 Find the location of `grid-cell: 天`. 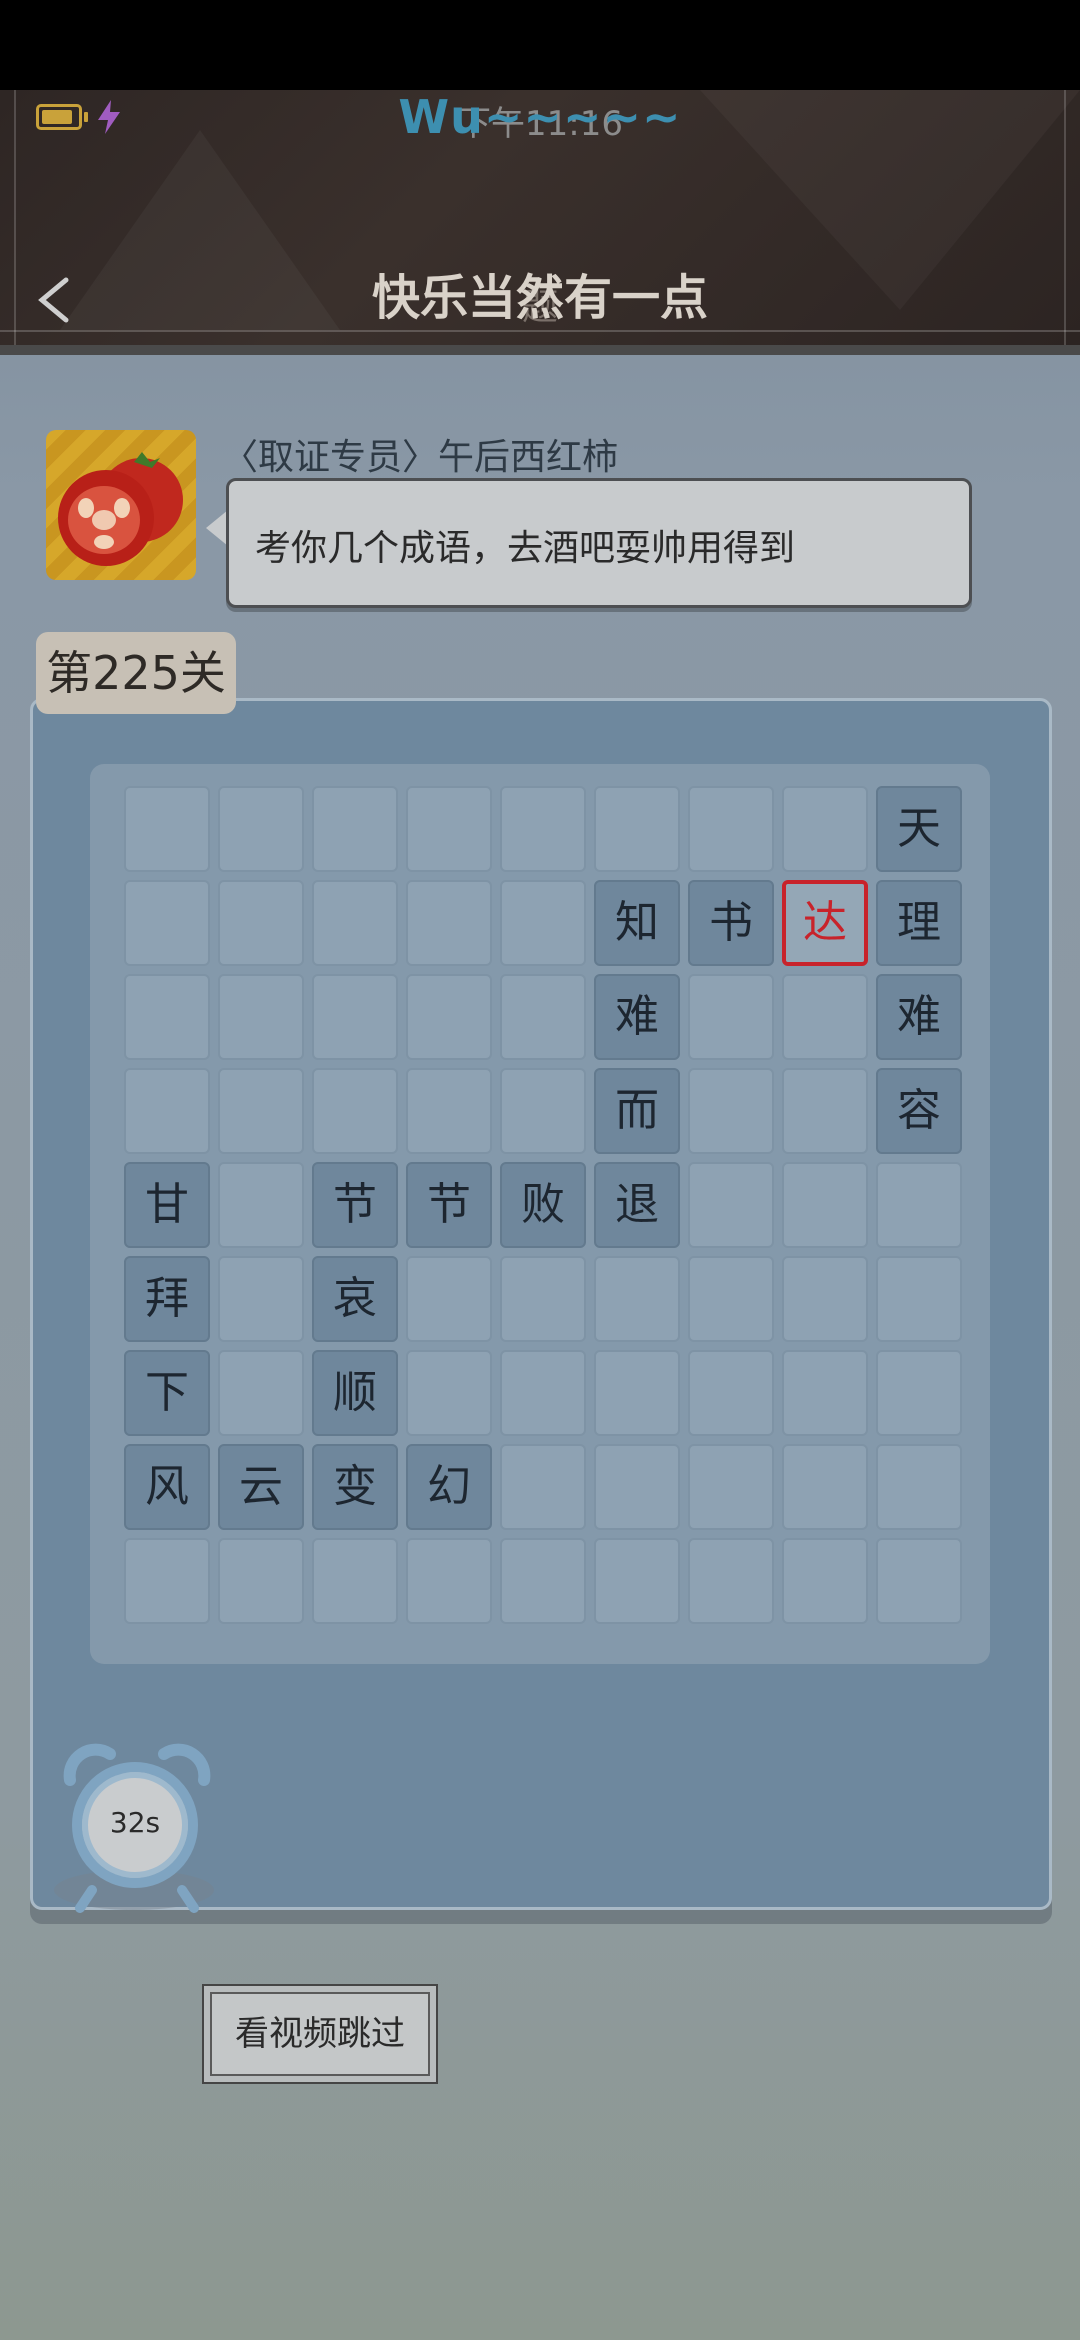

grid-cell: 天 is located at coordinates (919, 829).